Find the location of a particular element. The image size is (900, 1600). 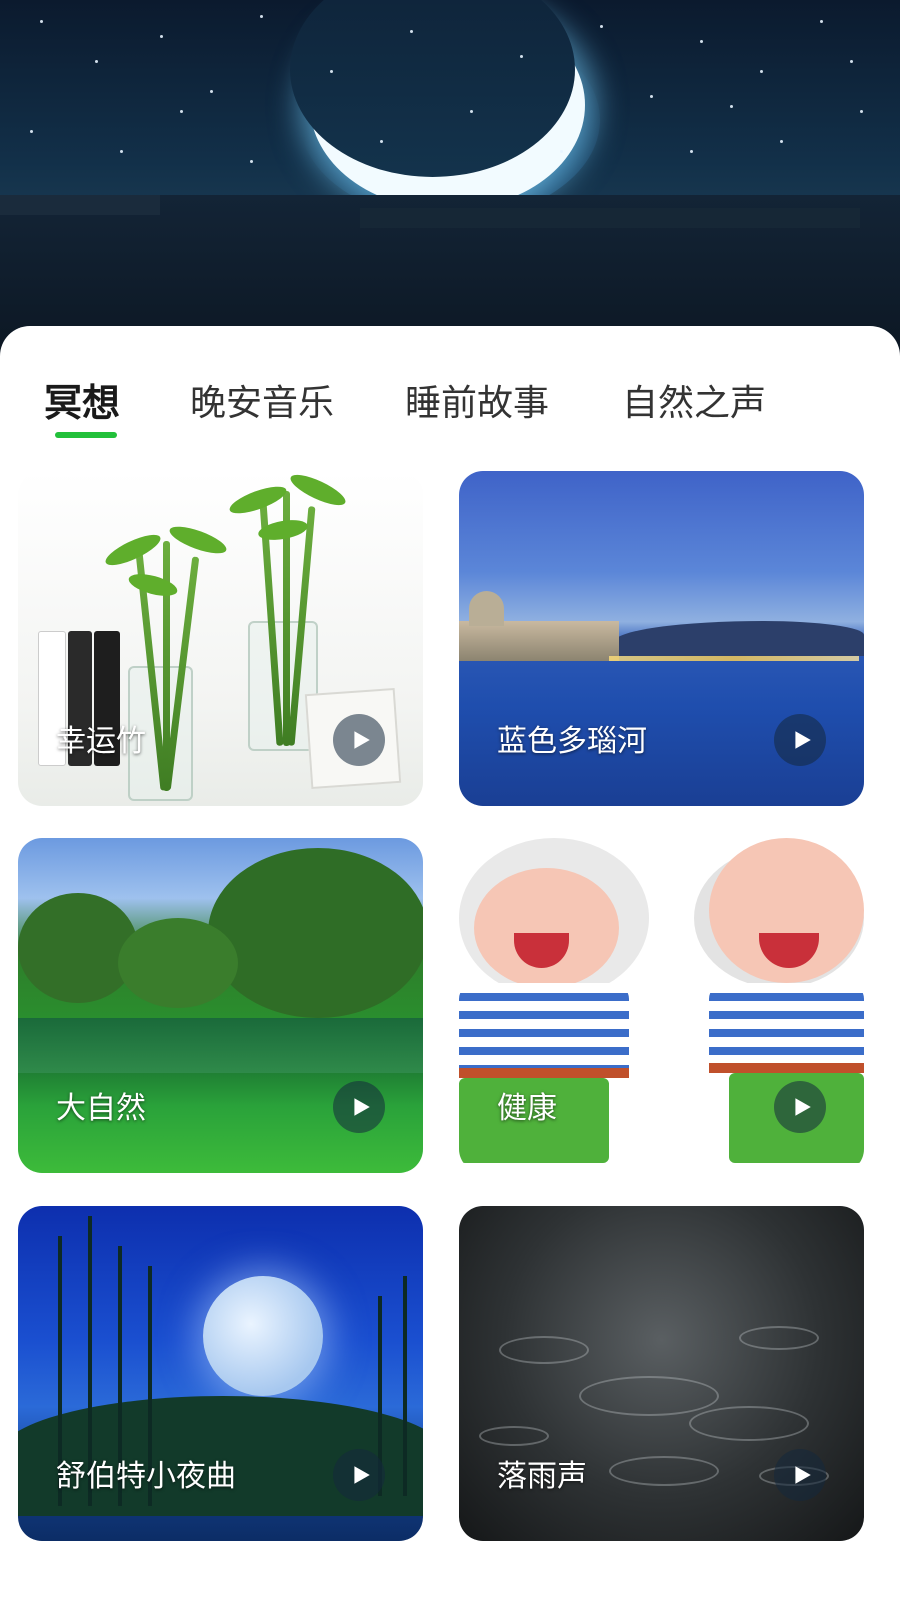

card-title: 舒伯特小夜曲 is located at coordinates (146, 1476).